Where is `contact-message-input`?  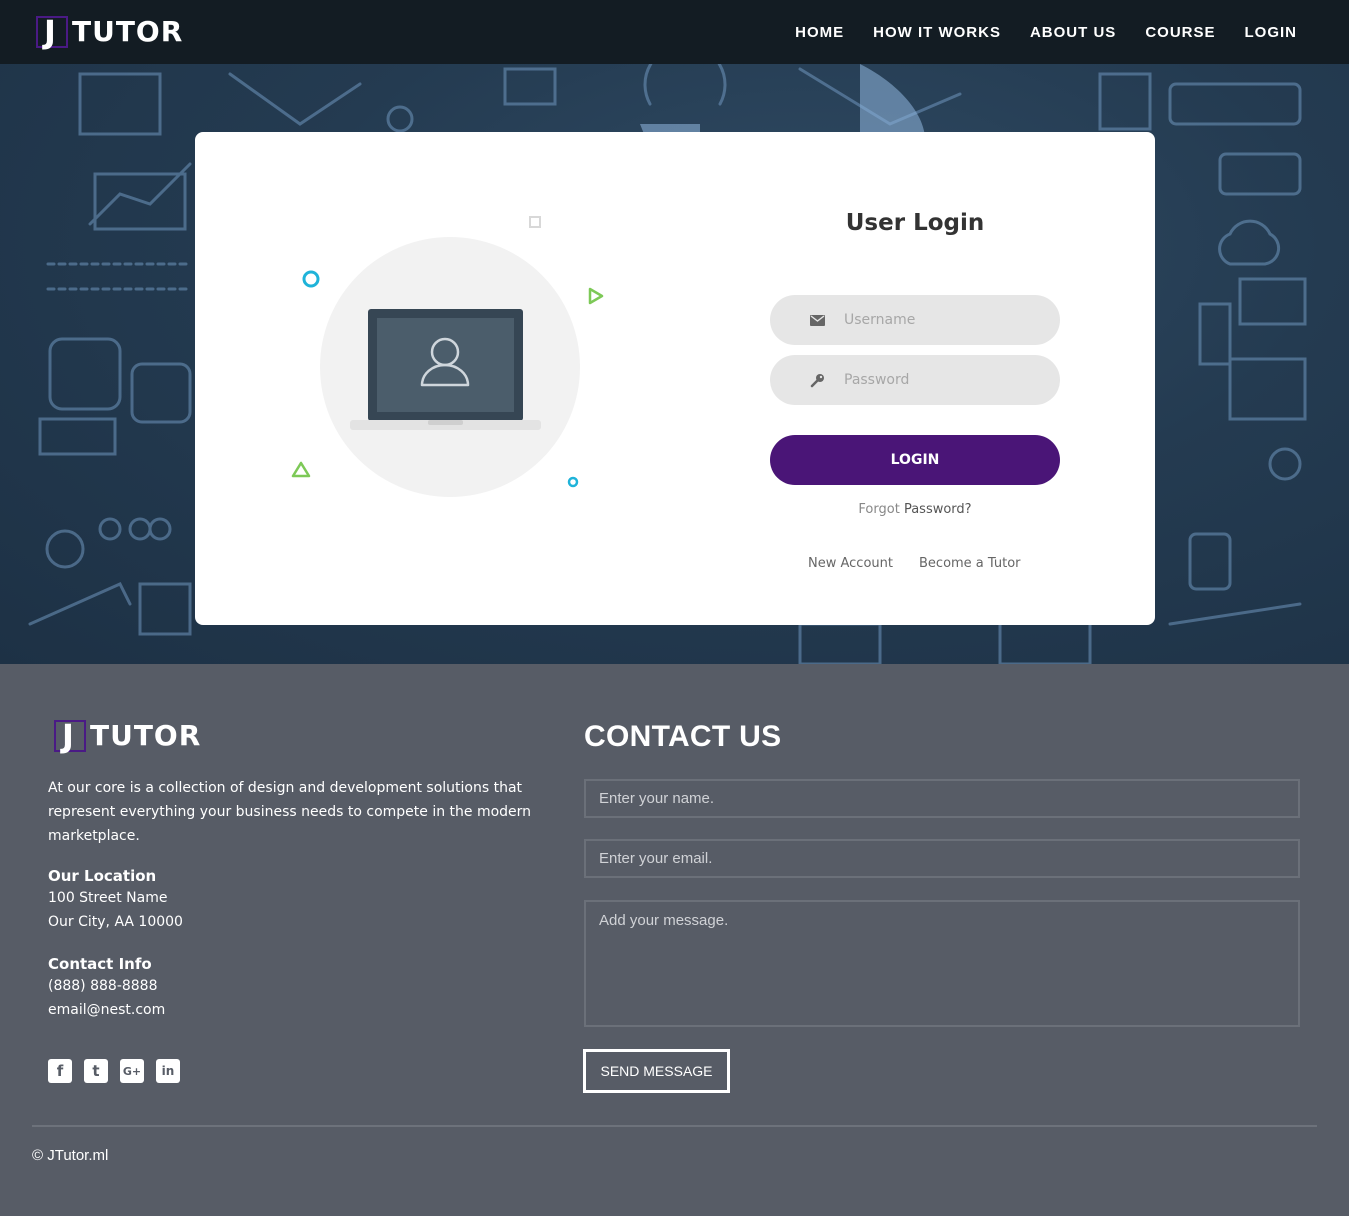
contact-message-input is located at coordinates (942, 963).